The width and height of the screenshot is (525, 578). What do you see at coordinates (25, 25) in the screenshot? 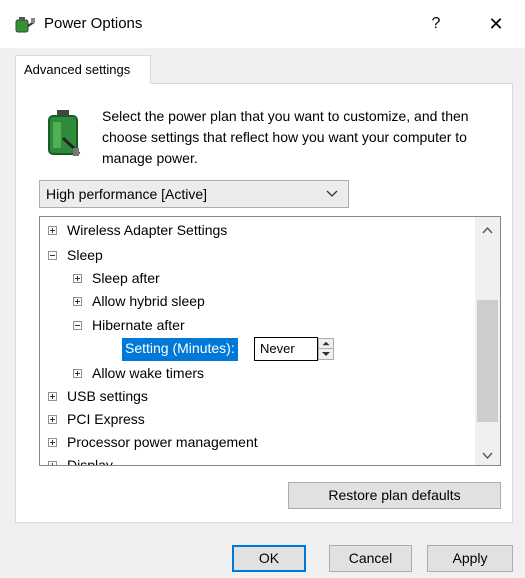
I see `power-options-icon` at bounding box center [25, 25].